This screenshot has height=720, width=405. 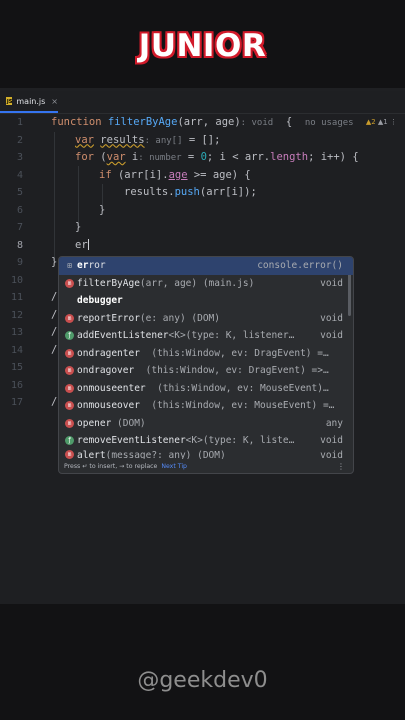 What do you see at coordinates (54, 297) in the screenshot?
I see `code-line-11: /` at bounding box center [54, 297].